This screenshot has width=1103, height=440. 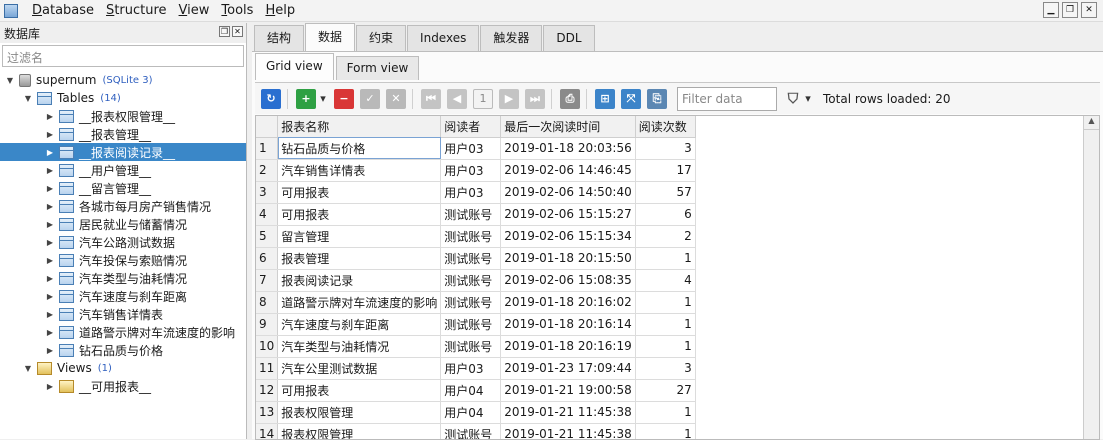 What do you see at coordinates (344, 98) in the screenshot?
I see `delete-row-icon: −` at bounding box center [344, 98].